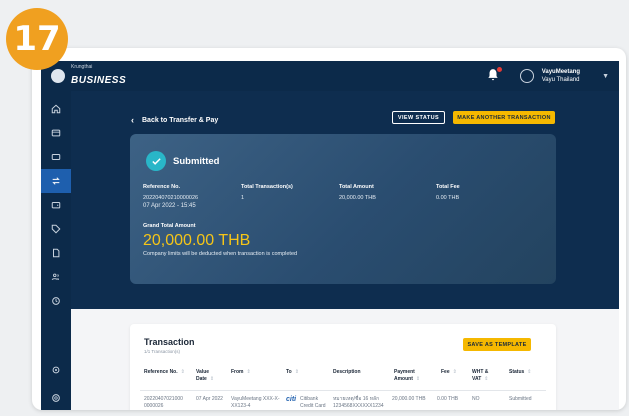 The width and height of the screenshot is (629, 416). Describe the element at coordinates (560, 80) in the screenshot. I see `user-company: Vayu Thailand` at that location.